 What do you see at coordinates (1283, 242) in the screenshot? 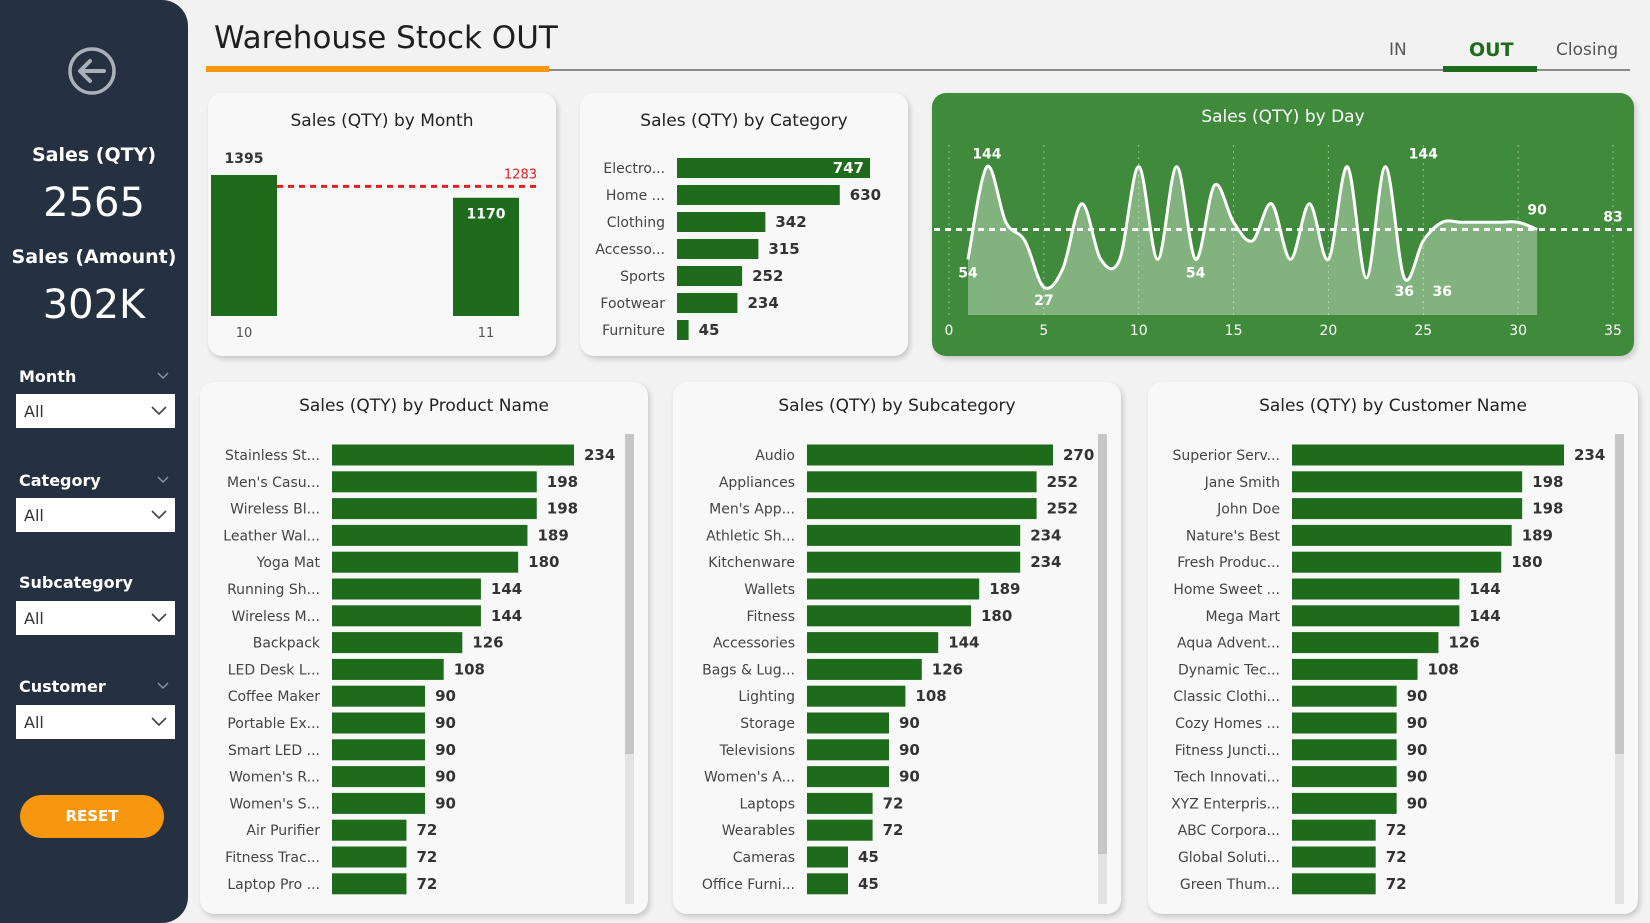
I see `day-area-chart: 0 5 10 15 20 25 30 35 54 144 27 54 144 36 36 90 83` at bounding box center [1283, 242].